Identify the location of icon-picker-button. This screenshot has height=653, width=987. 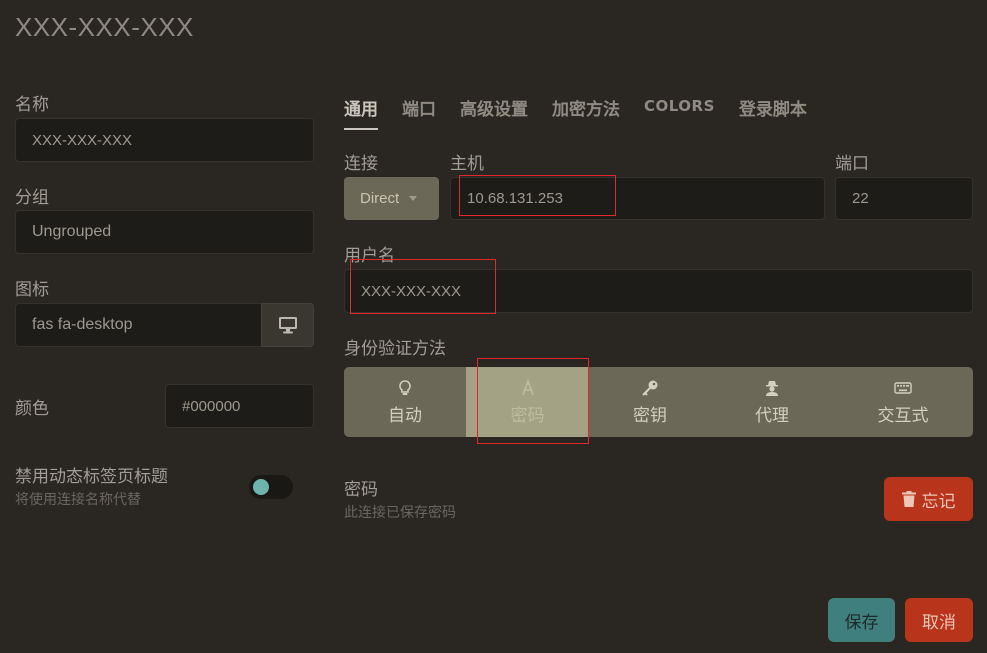
(287, 325).